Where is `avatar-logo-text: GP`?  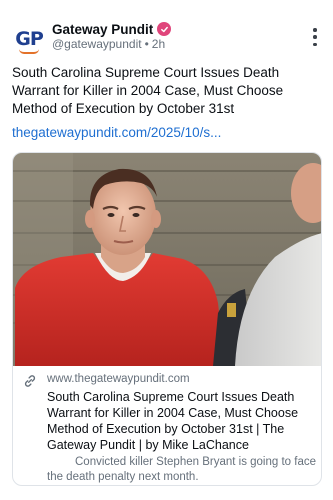 avatar-logo-text: GP is located at coordinates (29, 38).